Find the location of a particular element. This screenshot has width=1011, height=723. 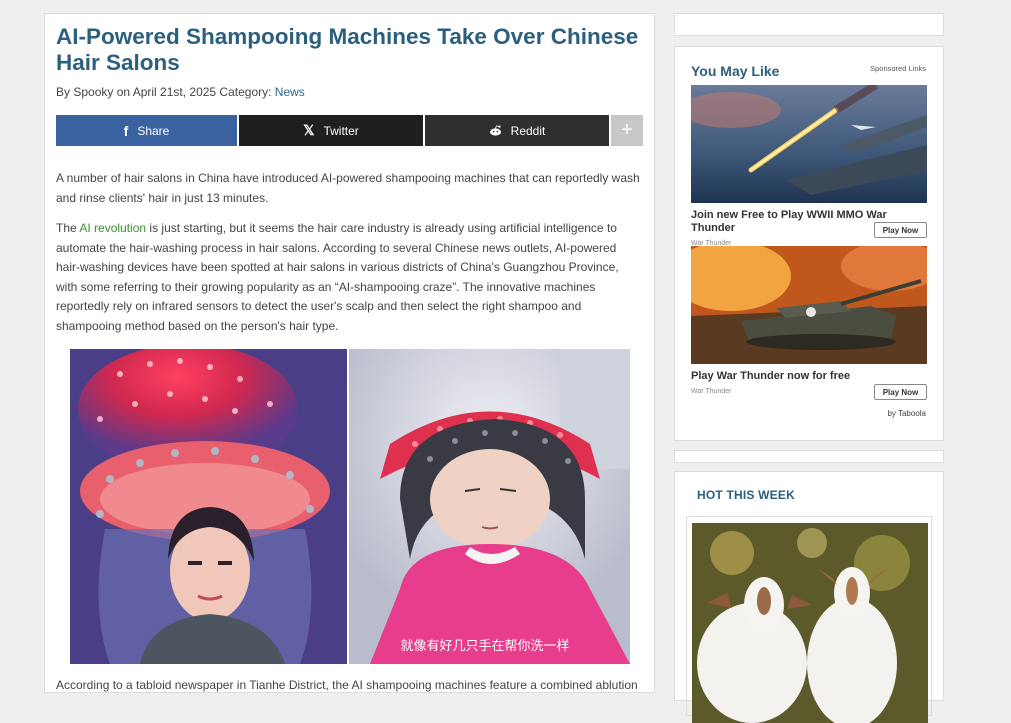

reddit-share-button: Reddit is located at coordinates (517, 130).